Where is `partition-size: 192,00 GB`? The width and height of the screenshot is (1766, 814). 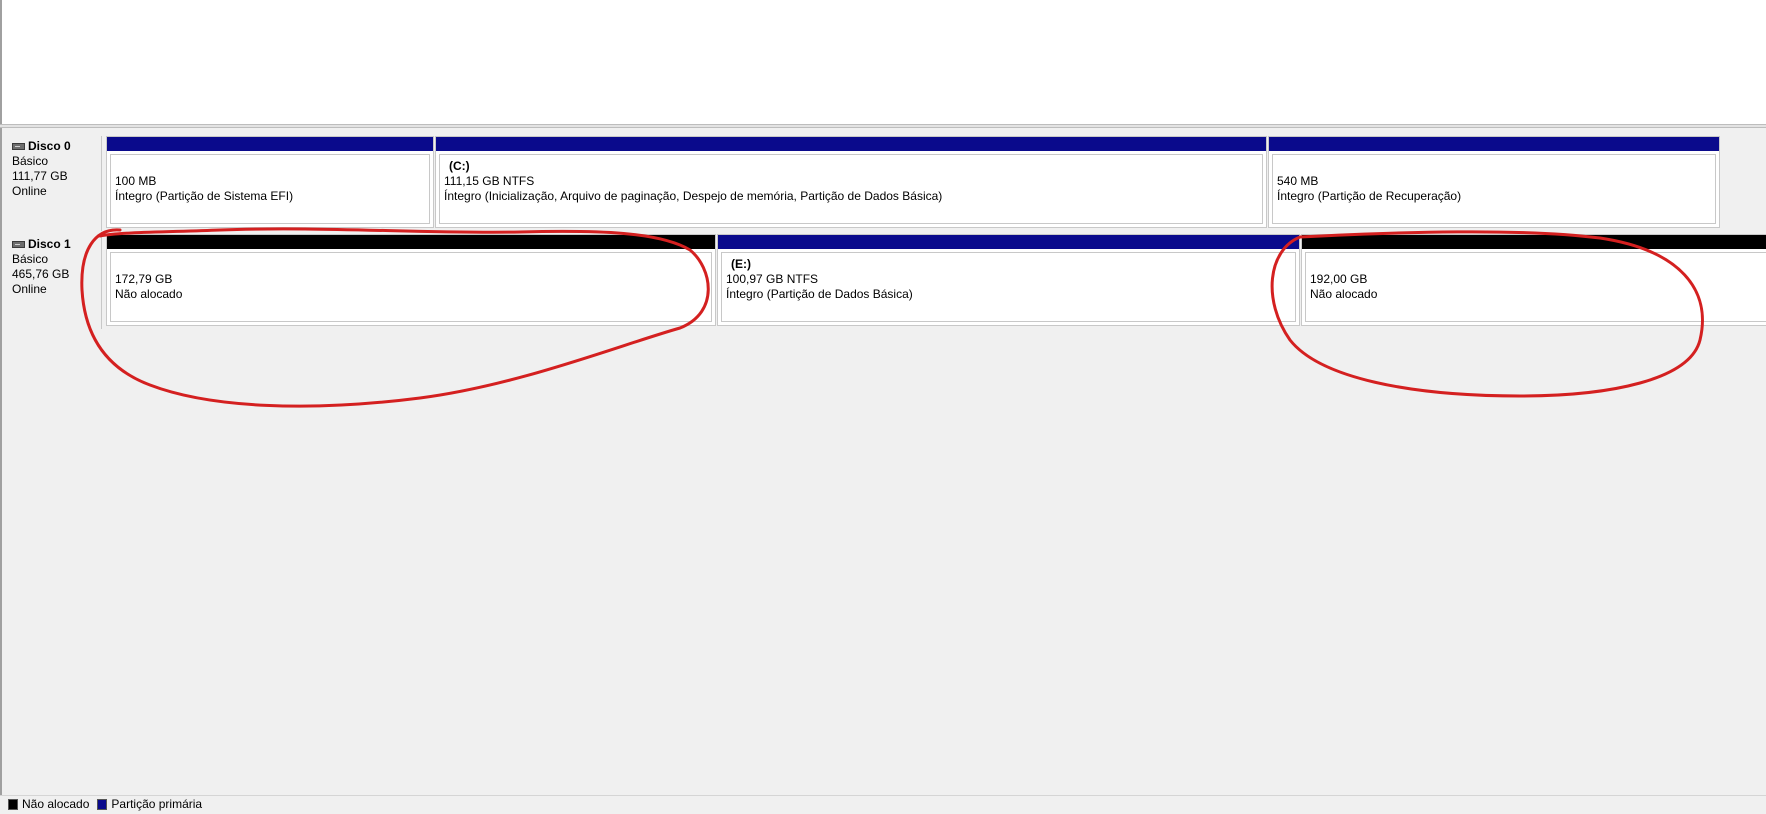 partition-size: 192,00 GB is located at coordinates (1339, 279).